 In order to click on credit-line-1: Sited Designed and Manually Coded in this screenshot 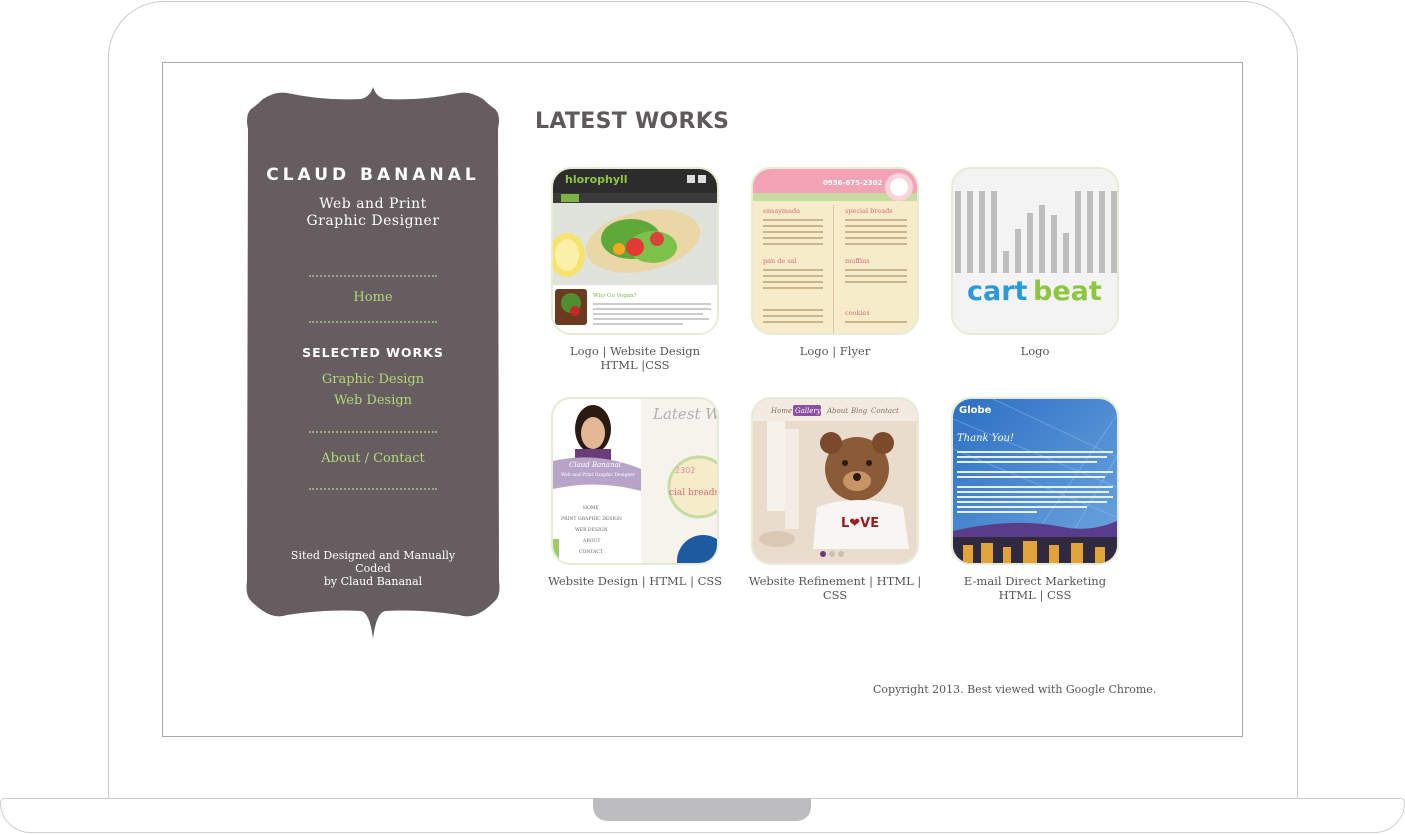, I will do `click(373, 562)`.